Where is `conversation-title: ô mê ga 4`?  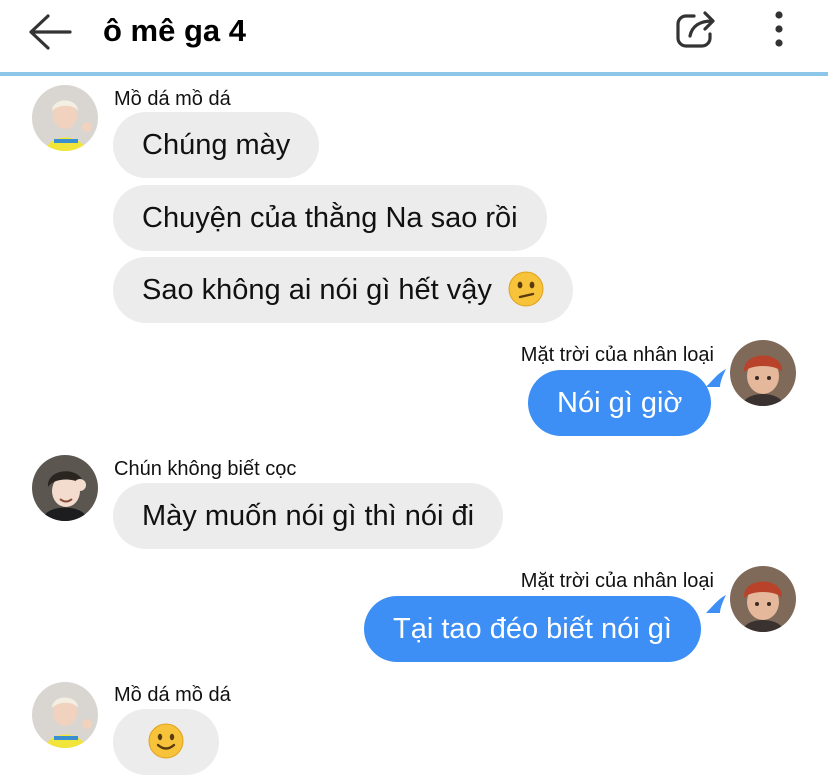
conversation-title: ô mê ga 4 is located at coordinates (174, 31).